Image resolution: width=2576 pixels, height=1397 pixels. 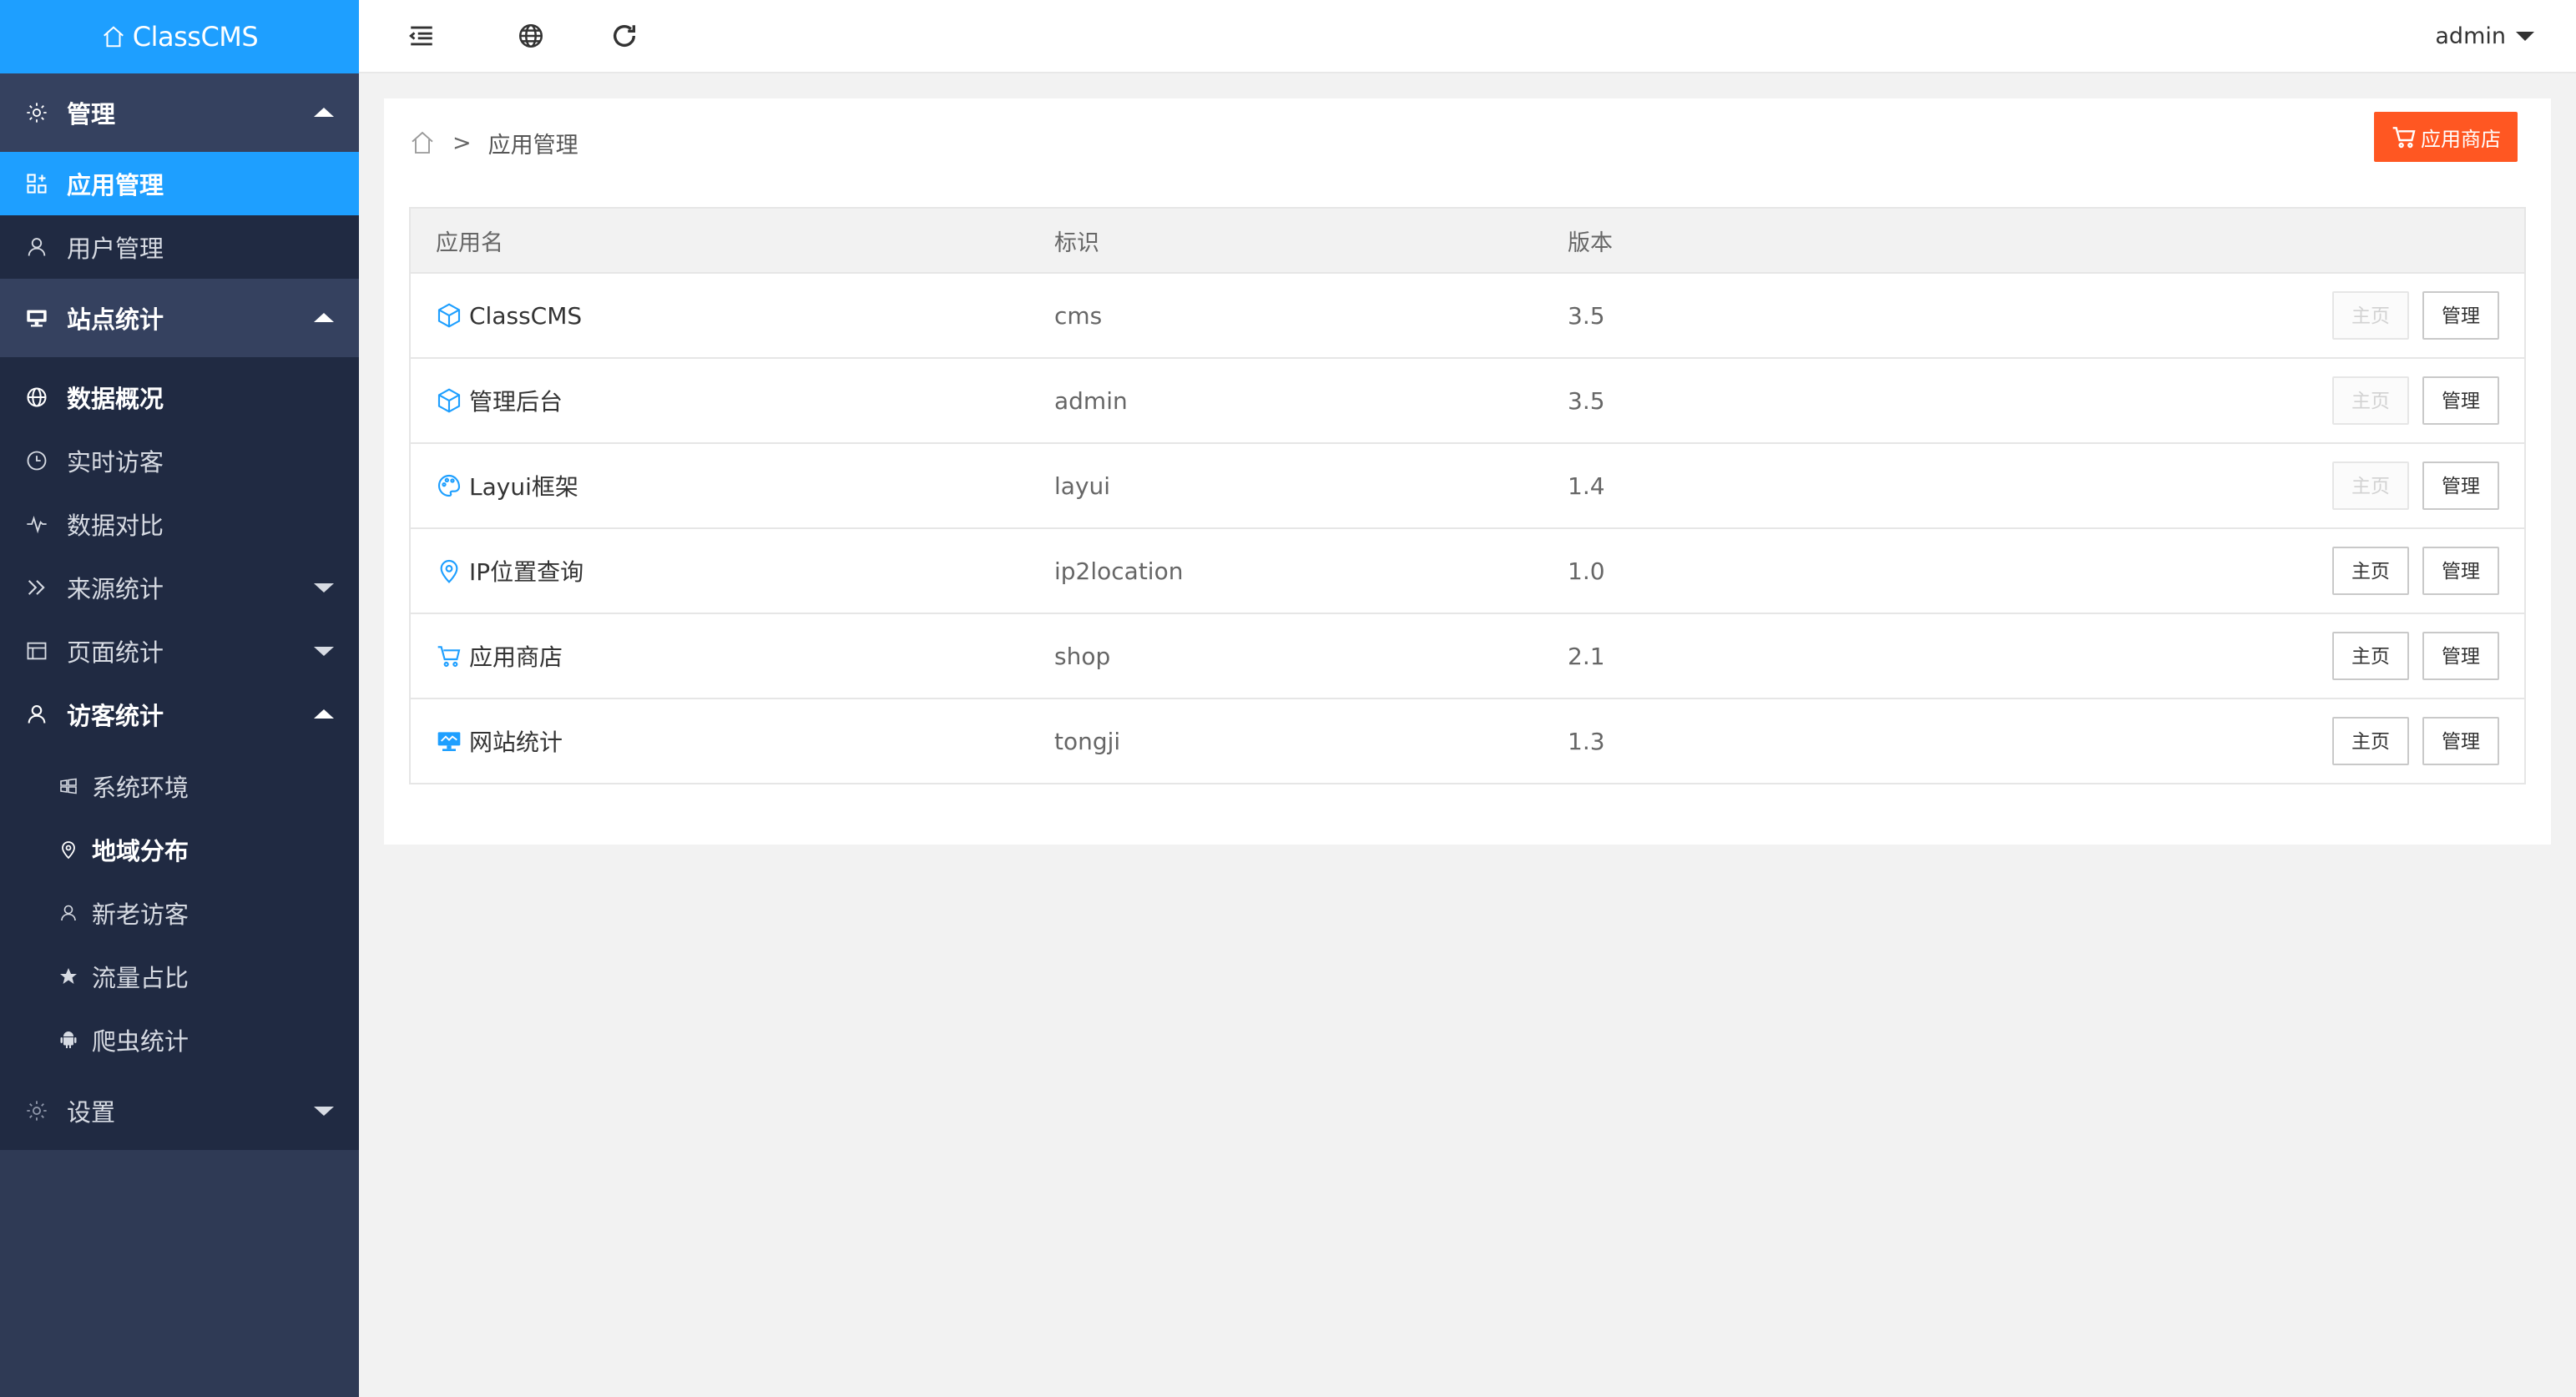 I want to click on sidebar-item-source: 来源统计, so click(x=179, y=587).